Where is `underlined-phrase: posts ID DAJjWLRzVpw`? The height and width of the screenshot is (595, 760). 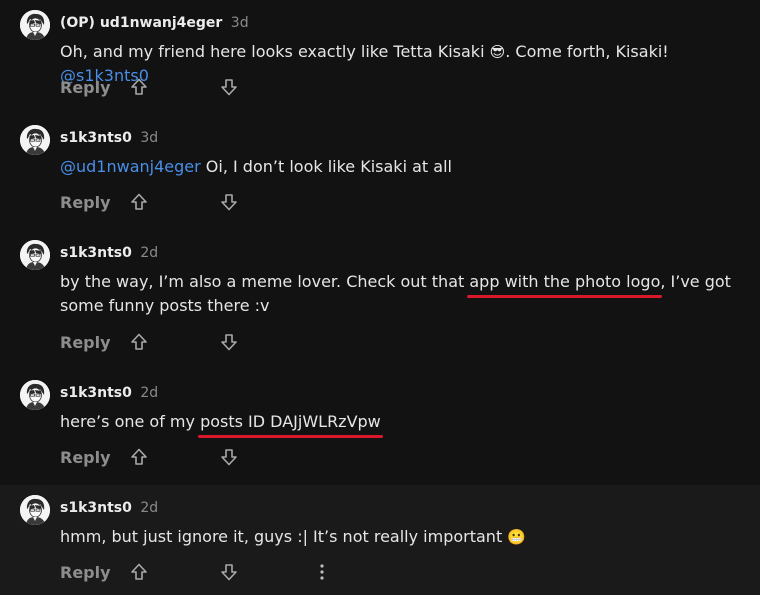 underlined-phrase: posts ID DAJjWLRzVpw is located at coordinates (290, 424).